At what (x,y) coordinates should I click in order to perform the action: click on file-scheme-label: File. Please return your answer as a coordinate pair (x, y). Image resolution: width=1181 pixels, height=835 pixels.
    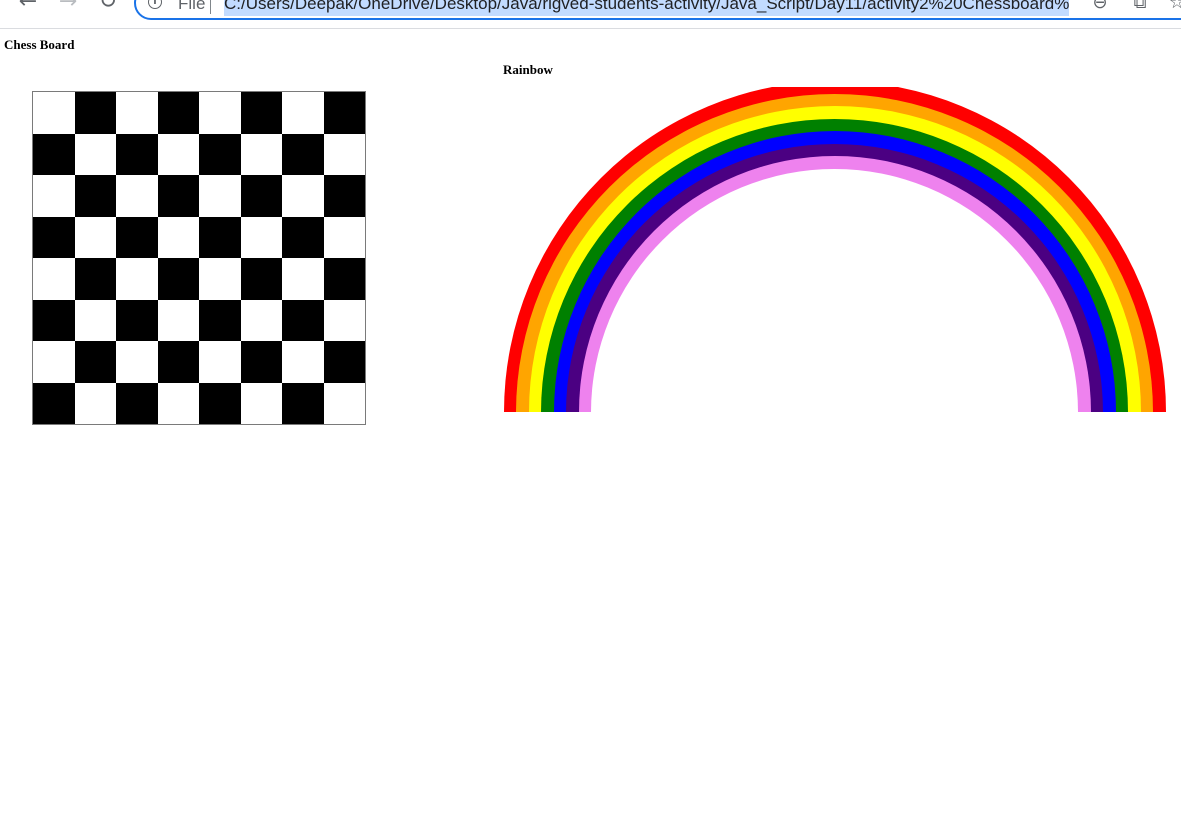
    Looking at the image, I should click on (192, 6).